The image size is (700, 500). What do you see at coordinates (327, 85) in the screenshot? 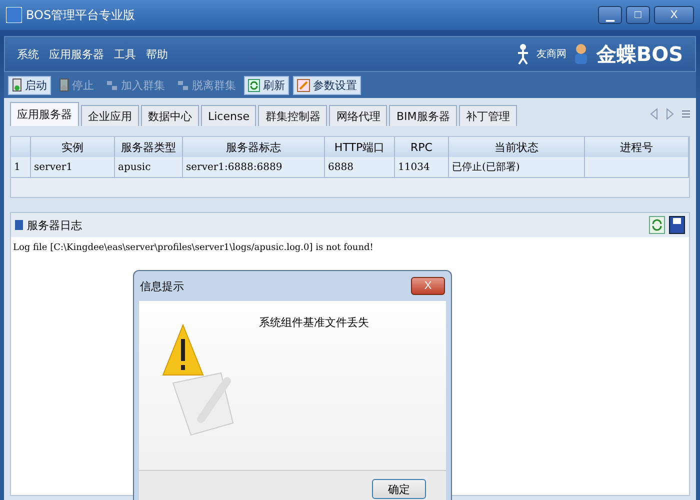
I see `toolbar-button: 参数设置` at bounding box center [327, 85].